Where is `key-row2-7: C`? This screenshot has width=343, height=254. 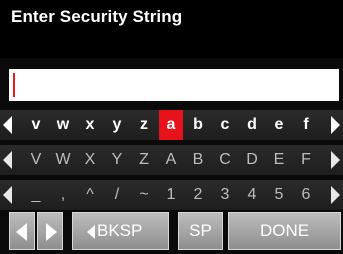
key-row2-7: C is located at coordinates (225, 160).